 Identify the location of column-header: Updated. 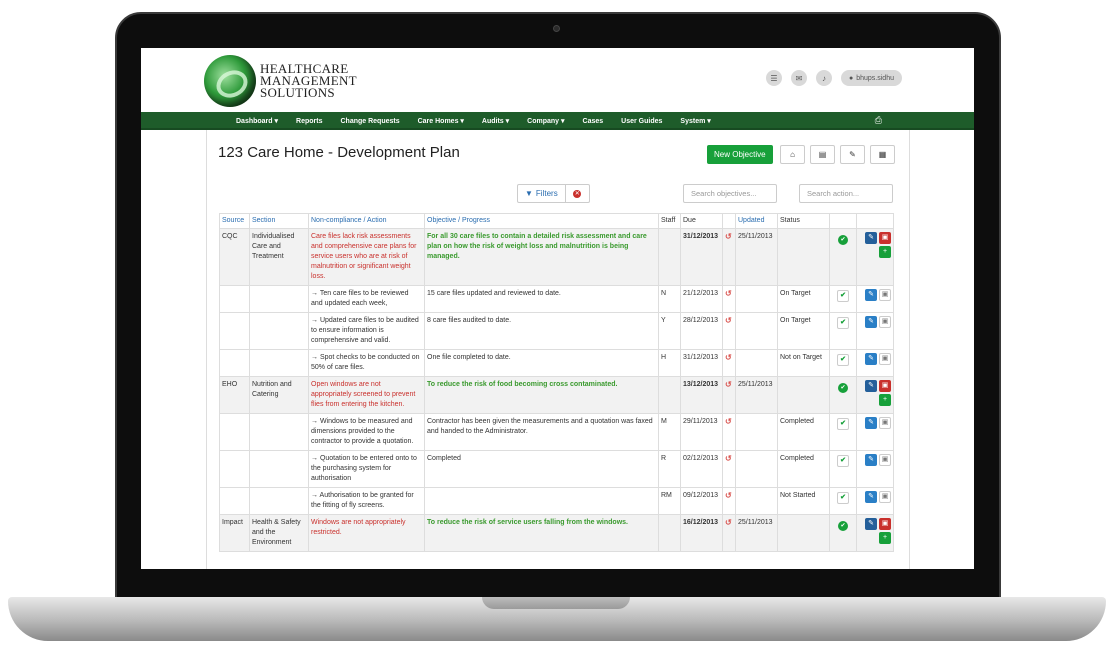
(756, 221).